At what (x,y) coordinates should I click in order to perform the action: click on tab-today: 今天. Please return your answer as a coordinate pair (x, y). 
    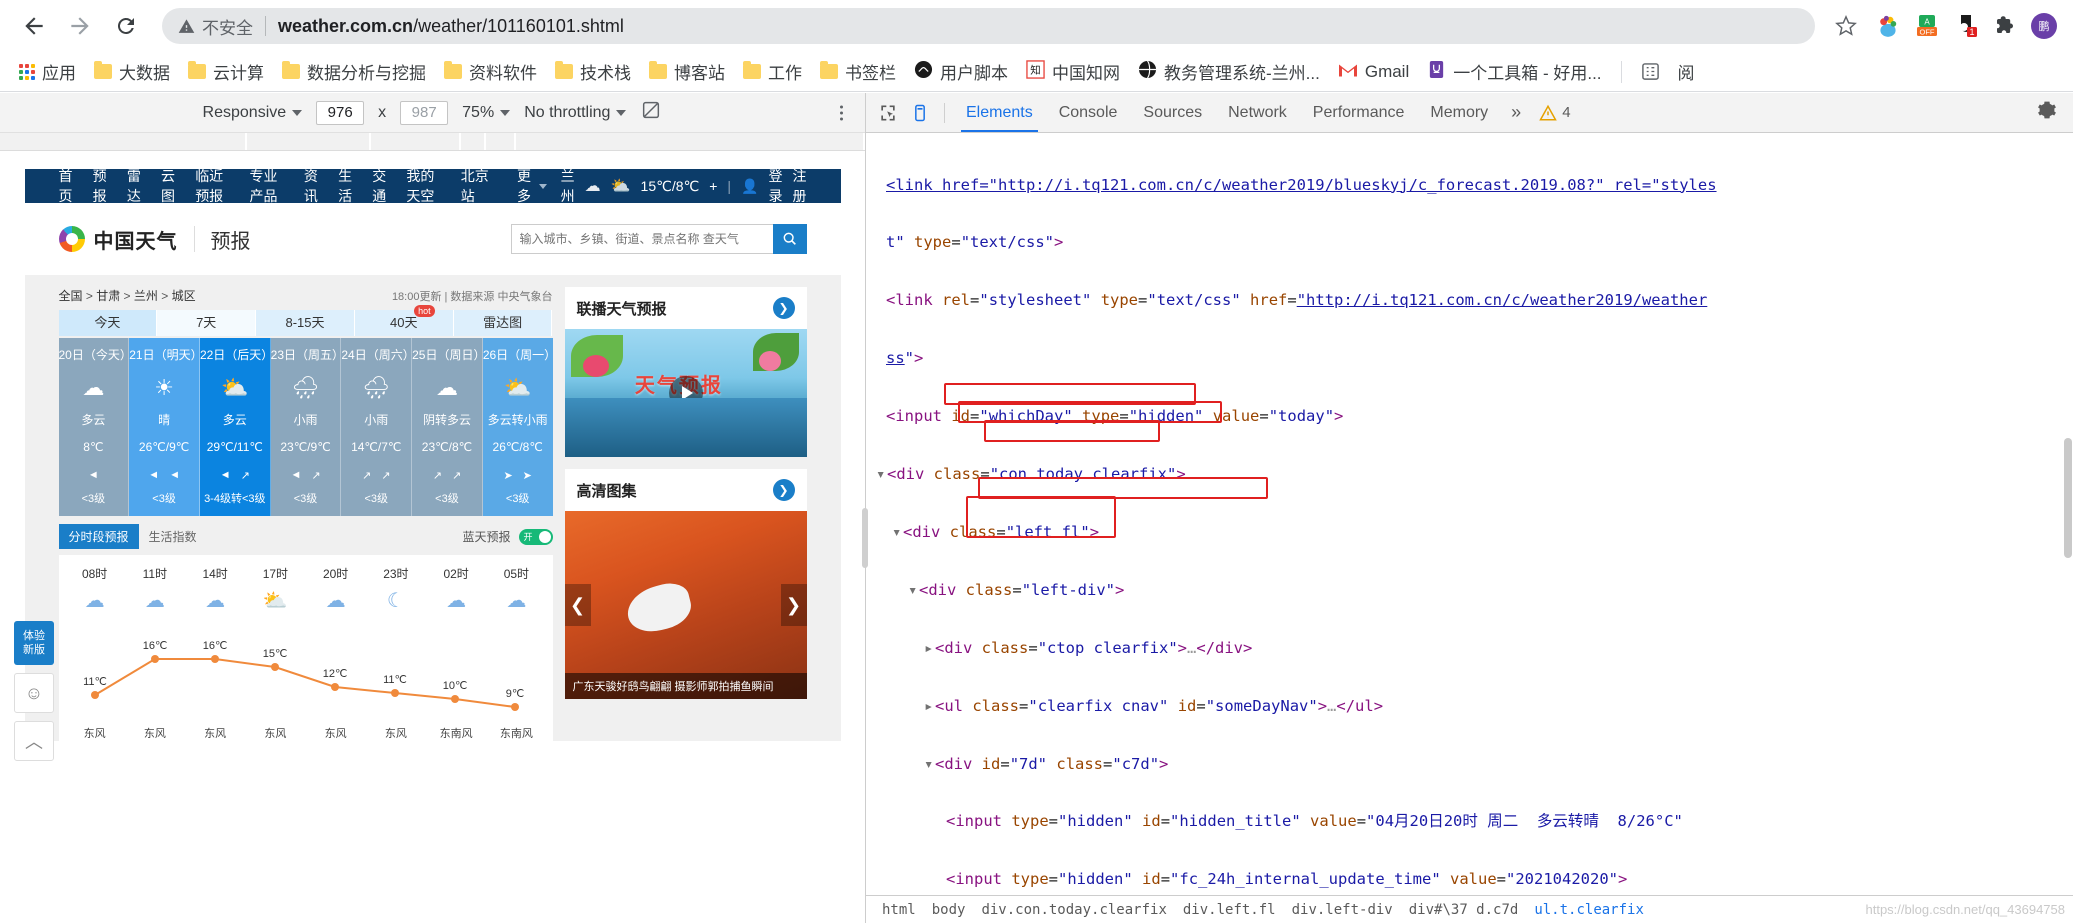
    Looking at the image, I should click on (108, 323).